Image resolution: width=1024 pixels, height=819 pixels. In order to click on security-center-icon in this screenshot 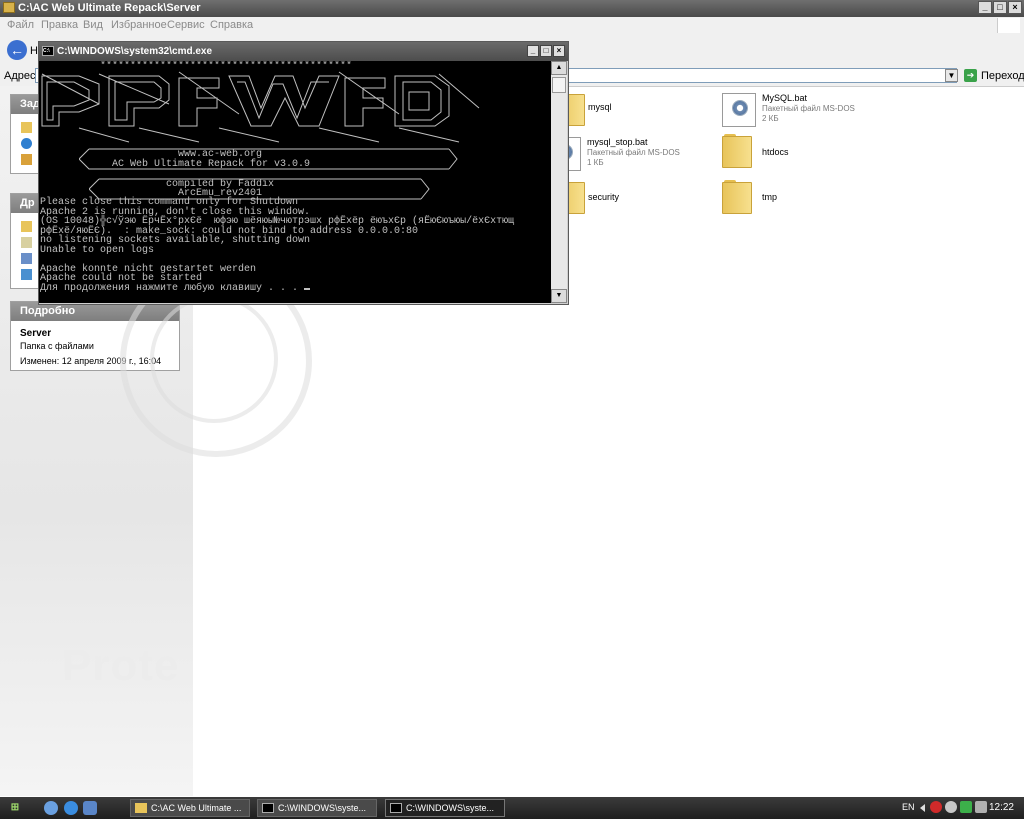, I will do `click(966, 807)`.